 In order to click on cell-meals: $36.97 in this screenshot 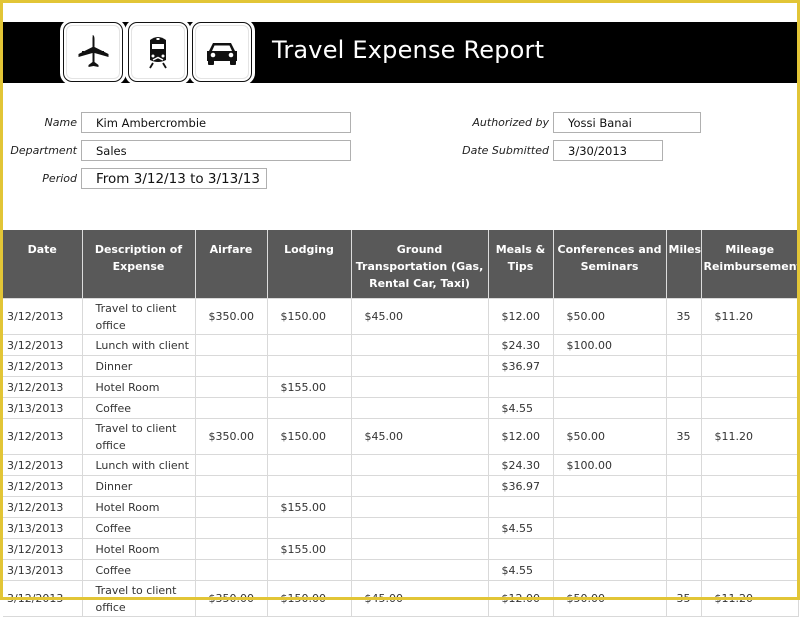, I will do `click(520, 486)`.